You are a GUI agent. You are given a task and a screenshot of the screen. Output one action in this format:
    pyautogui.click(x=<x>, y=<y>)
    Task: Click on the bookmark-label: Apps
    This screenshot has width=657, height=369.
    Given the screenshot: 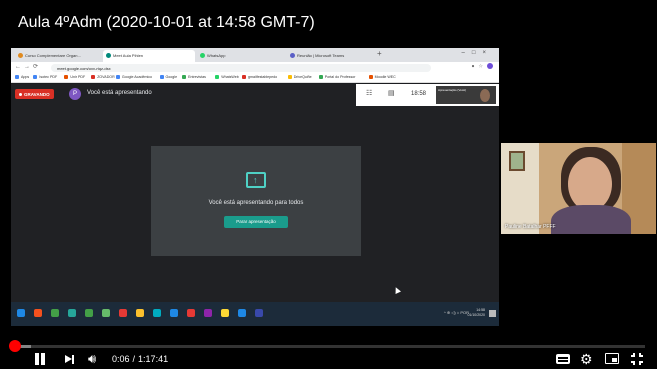 What is the action you would take?
    pyautogui.click(x=25, y=77)
    